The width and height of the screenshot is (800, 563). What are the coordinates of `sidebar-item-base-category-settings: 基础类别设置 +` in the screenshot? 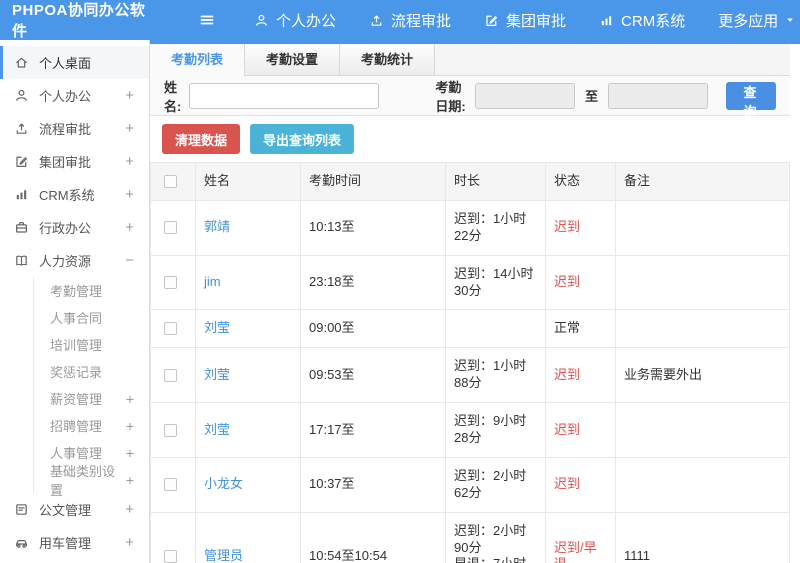 It's located at (74, 481).